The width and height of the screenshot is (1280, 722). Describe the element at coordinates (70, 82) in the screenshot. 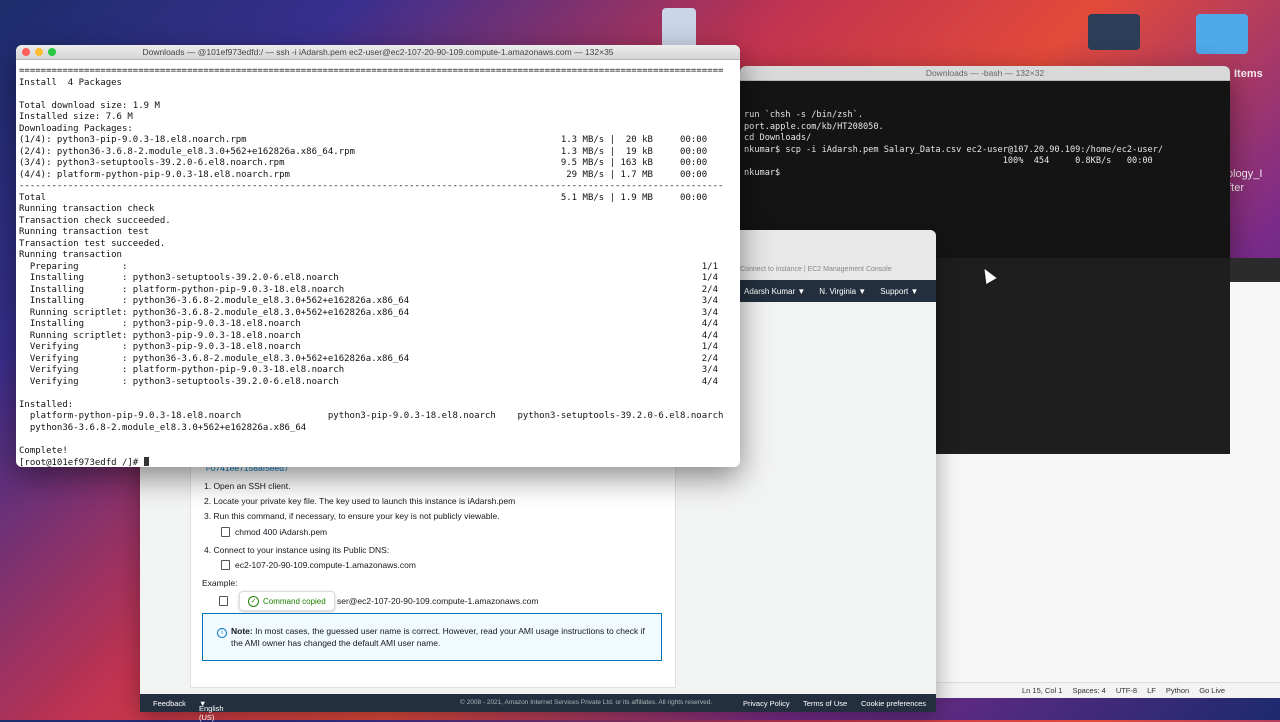

I see `terminal-line: Install 4 Packages` at that location.